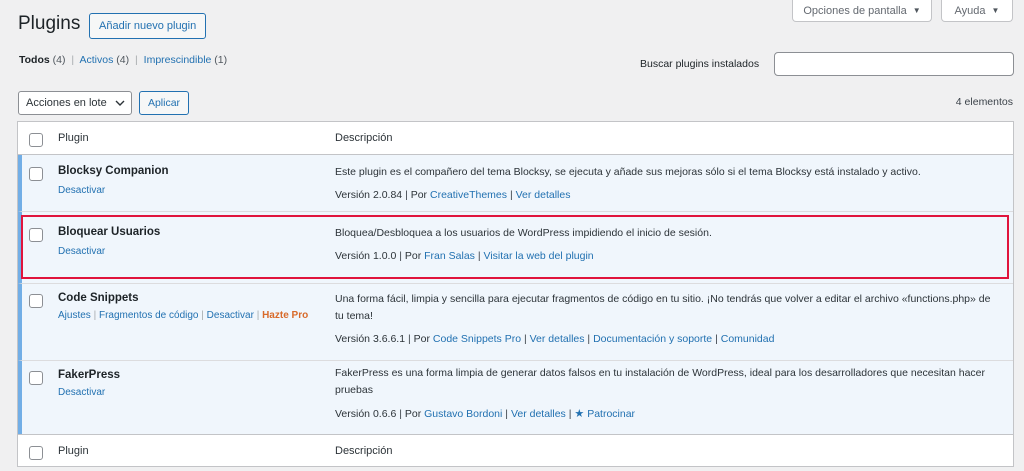 The image size is (1024, 471). What do you see at coordinates (515, 247) in the screenshot?
I see `highlight-box` at bounding box center [515, 247].